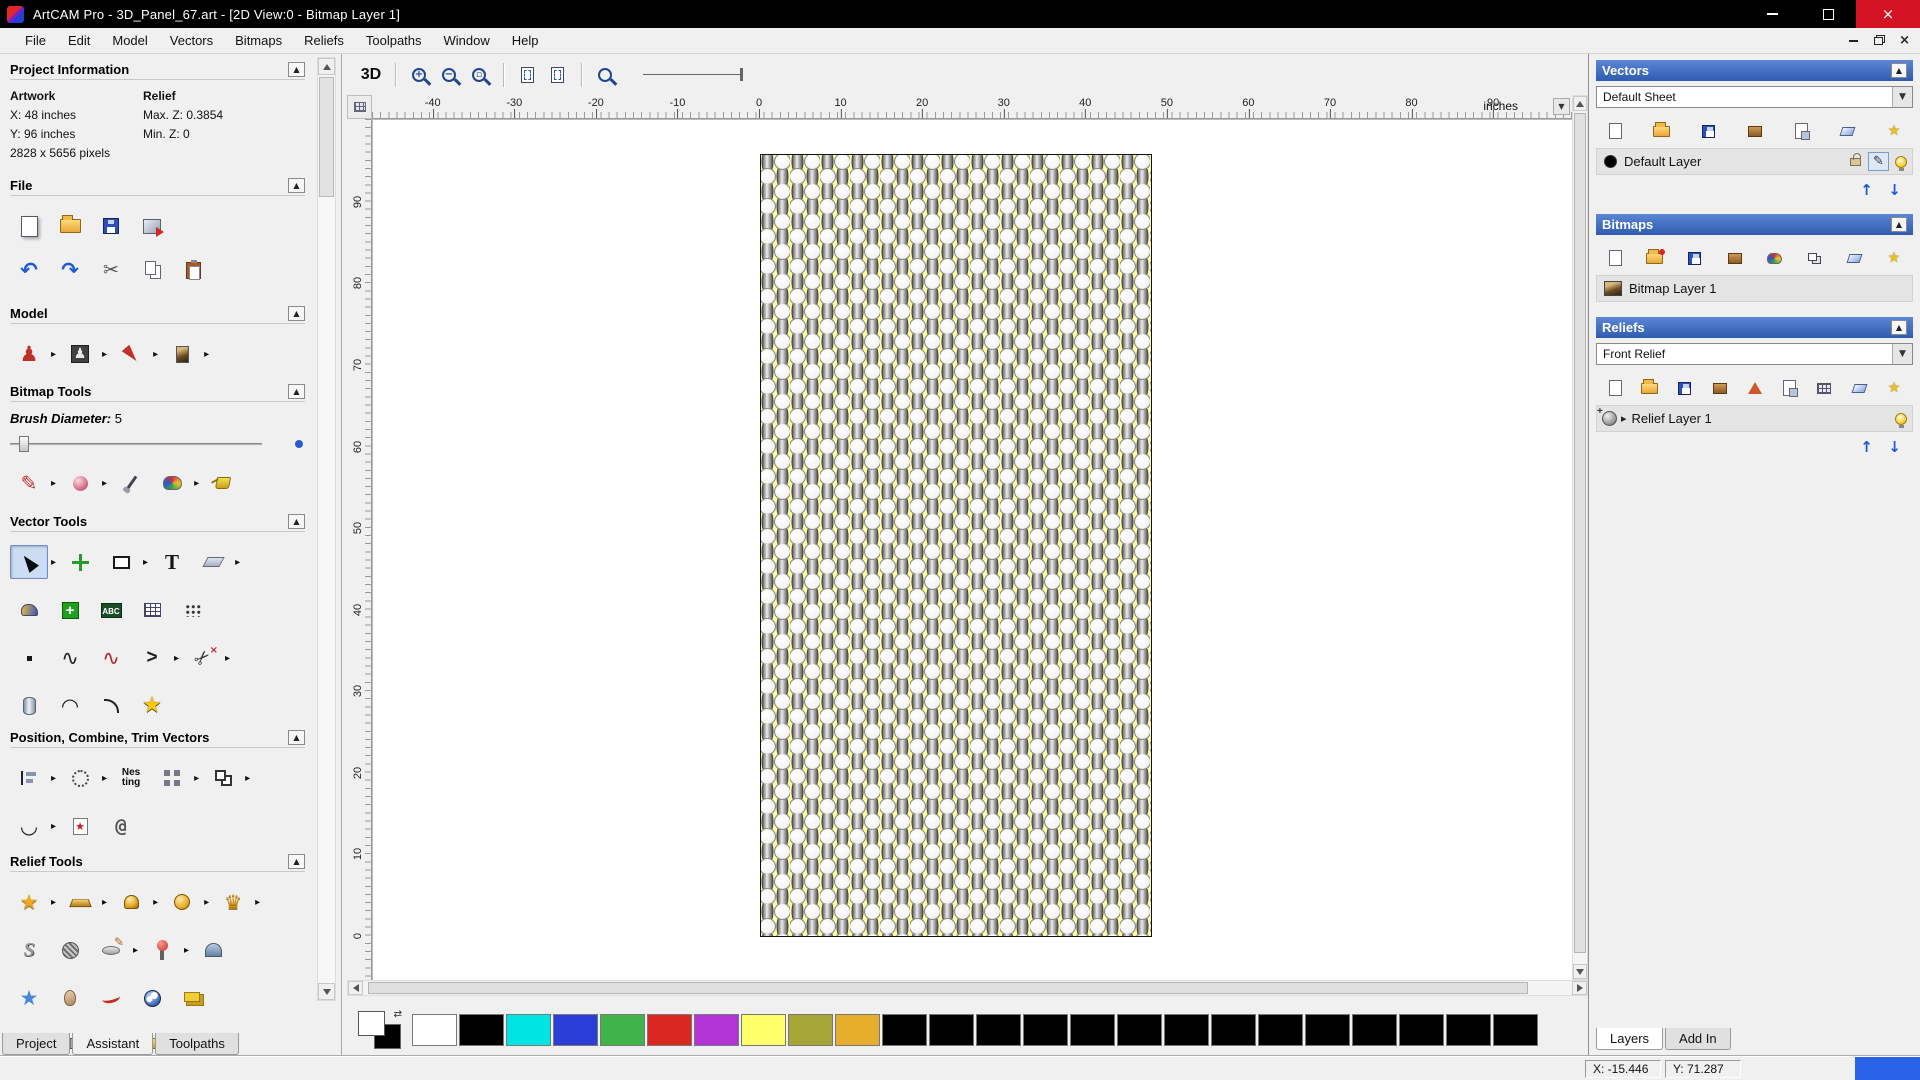  Describe the element at coordinates (371, 75) in the screenshot. I see `view-3d-button: 3D` at that location.